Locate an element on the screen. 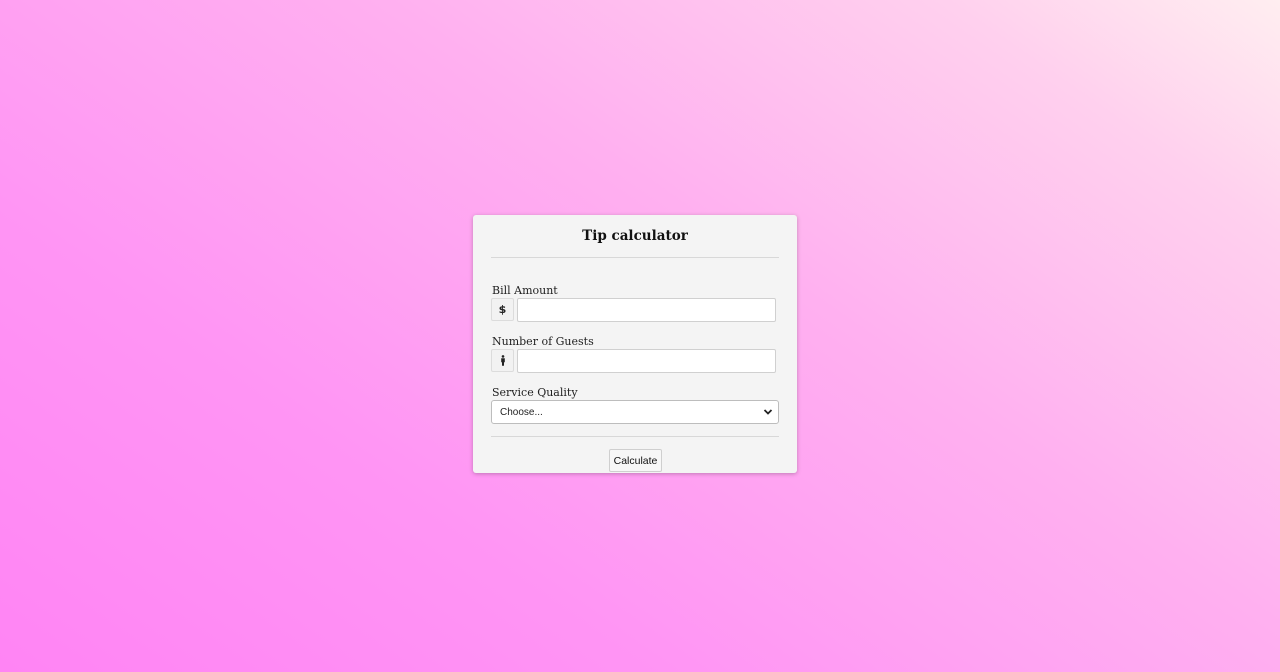 Image resolution: width=1280 pixels, height=672 pixels. bill-amount-label: Bill Amount is located at coordinates (525, 290).